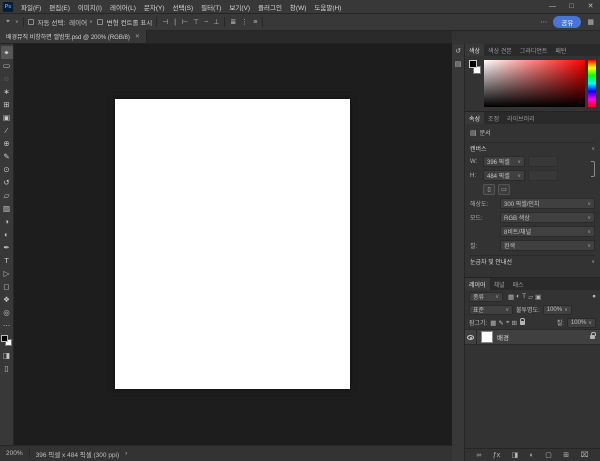  I want to click on layer-row: 배경, so click(532, 337).